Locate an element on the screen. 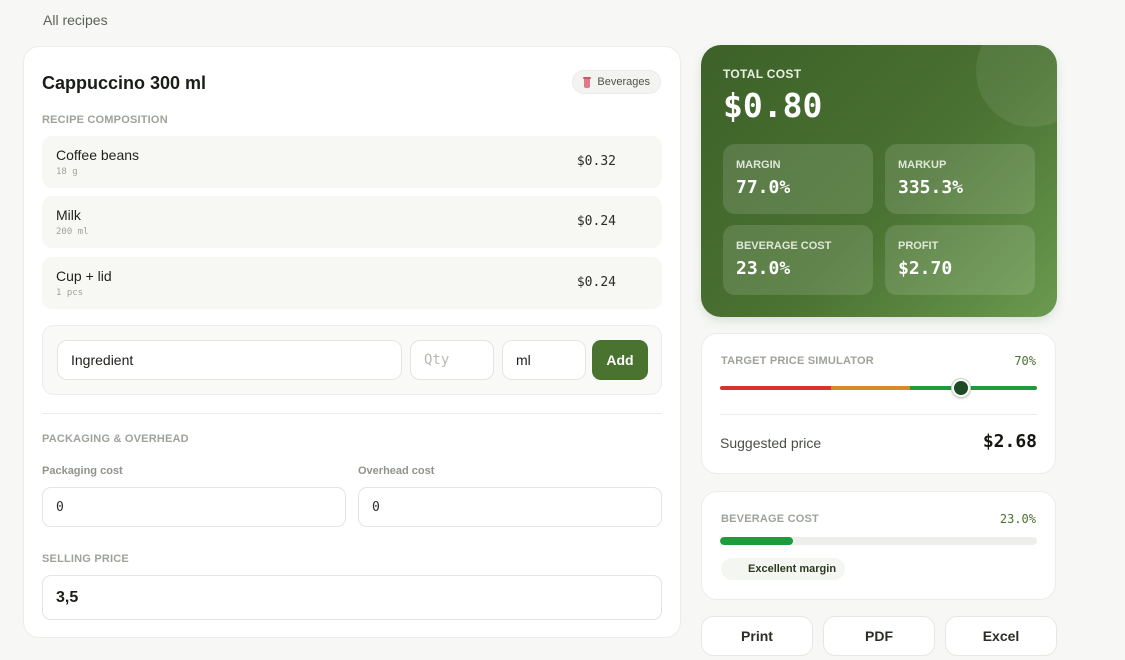 This screenshot has height=660, width=1125. composition-section-label: RECIPE COMPOSITION is located at coordinates (105, 120).